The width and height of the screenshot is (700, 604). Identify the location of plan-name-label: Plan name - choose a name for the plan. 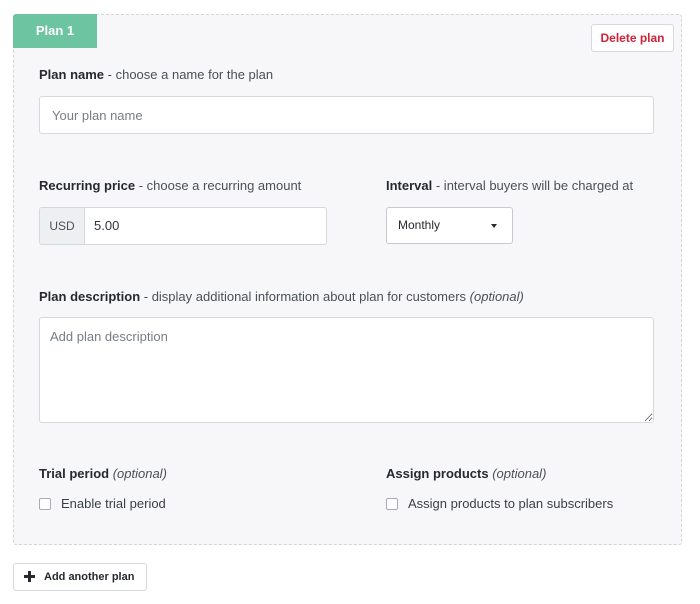
(156, 74).